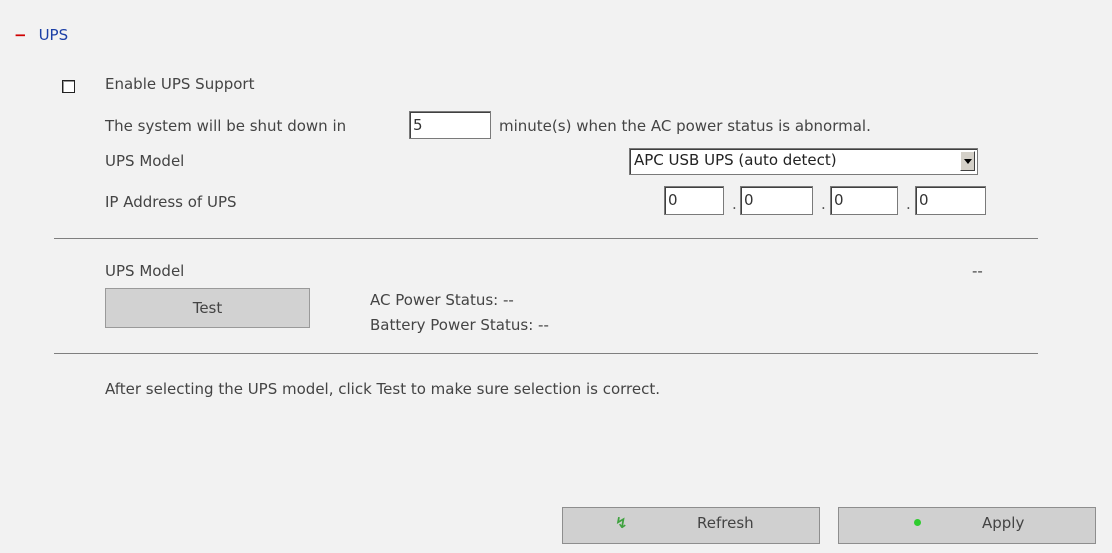  I want to click on ups-model-label: UPS Model, so click(145, 161).